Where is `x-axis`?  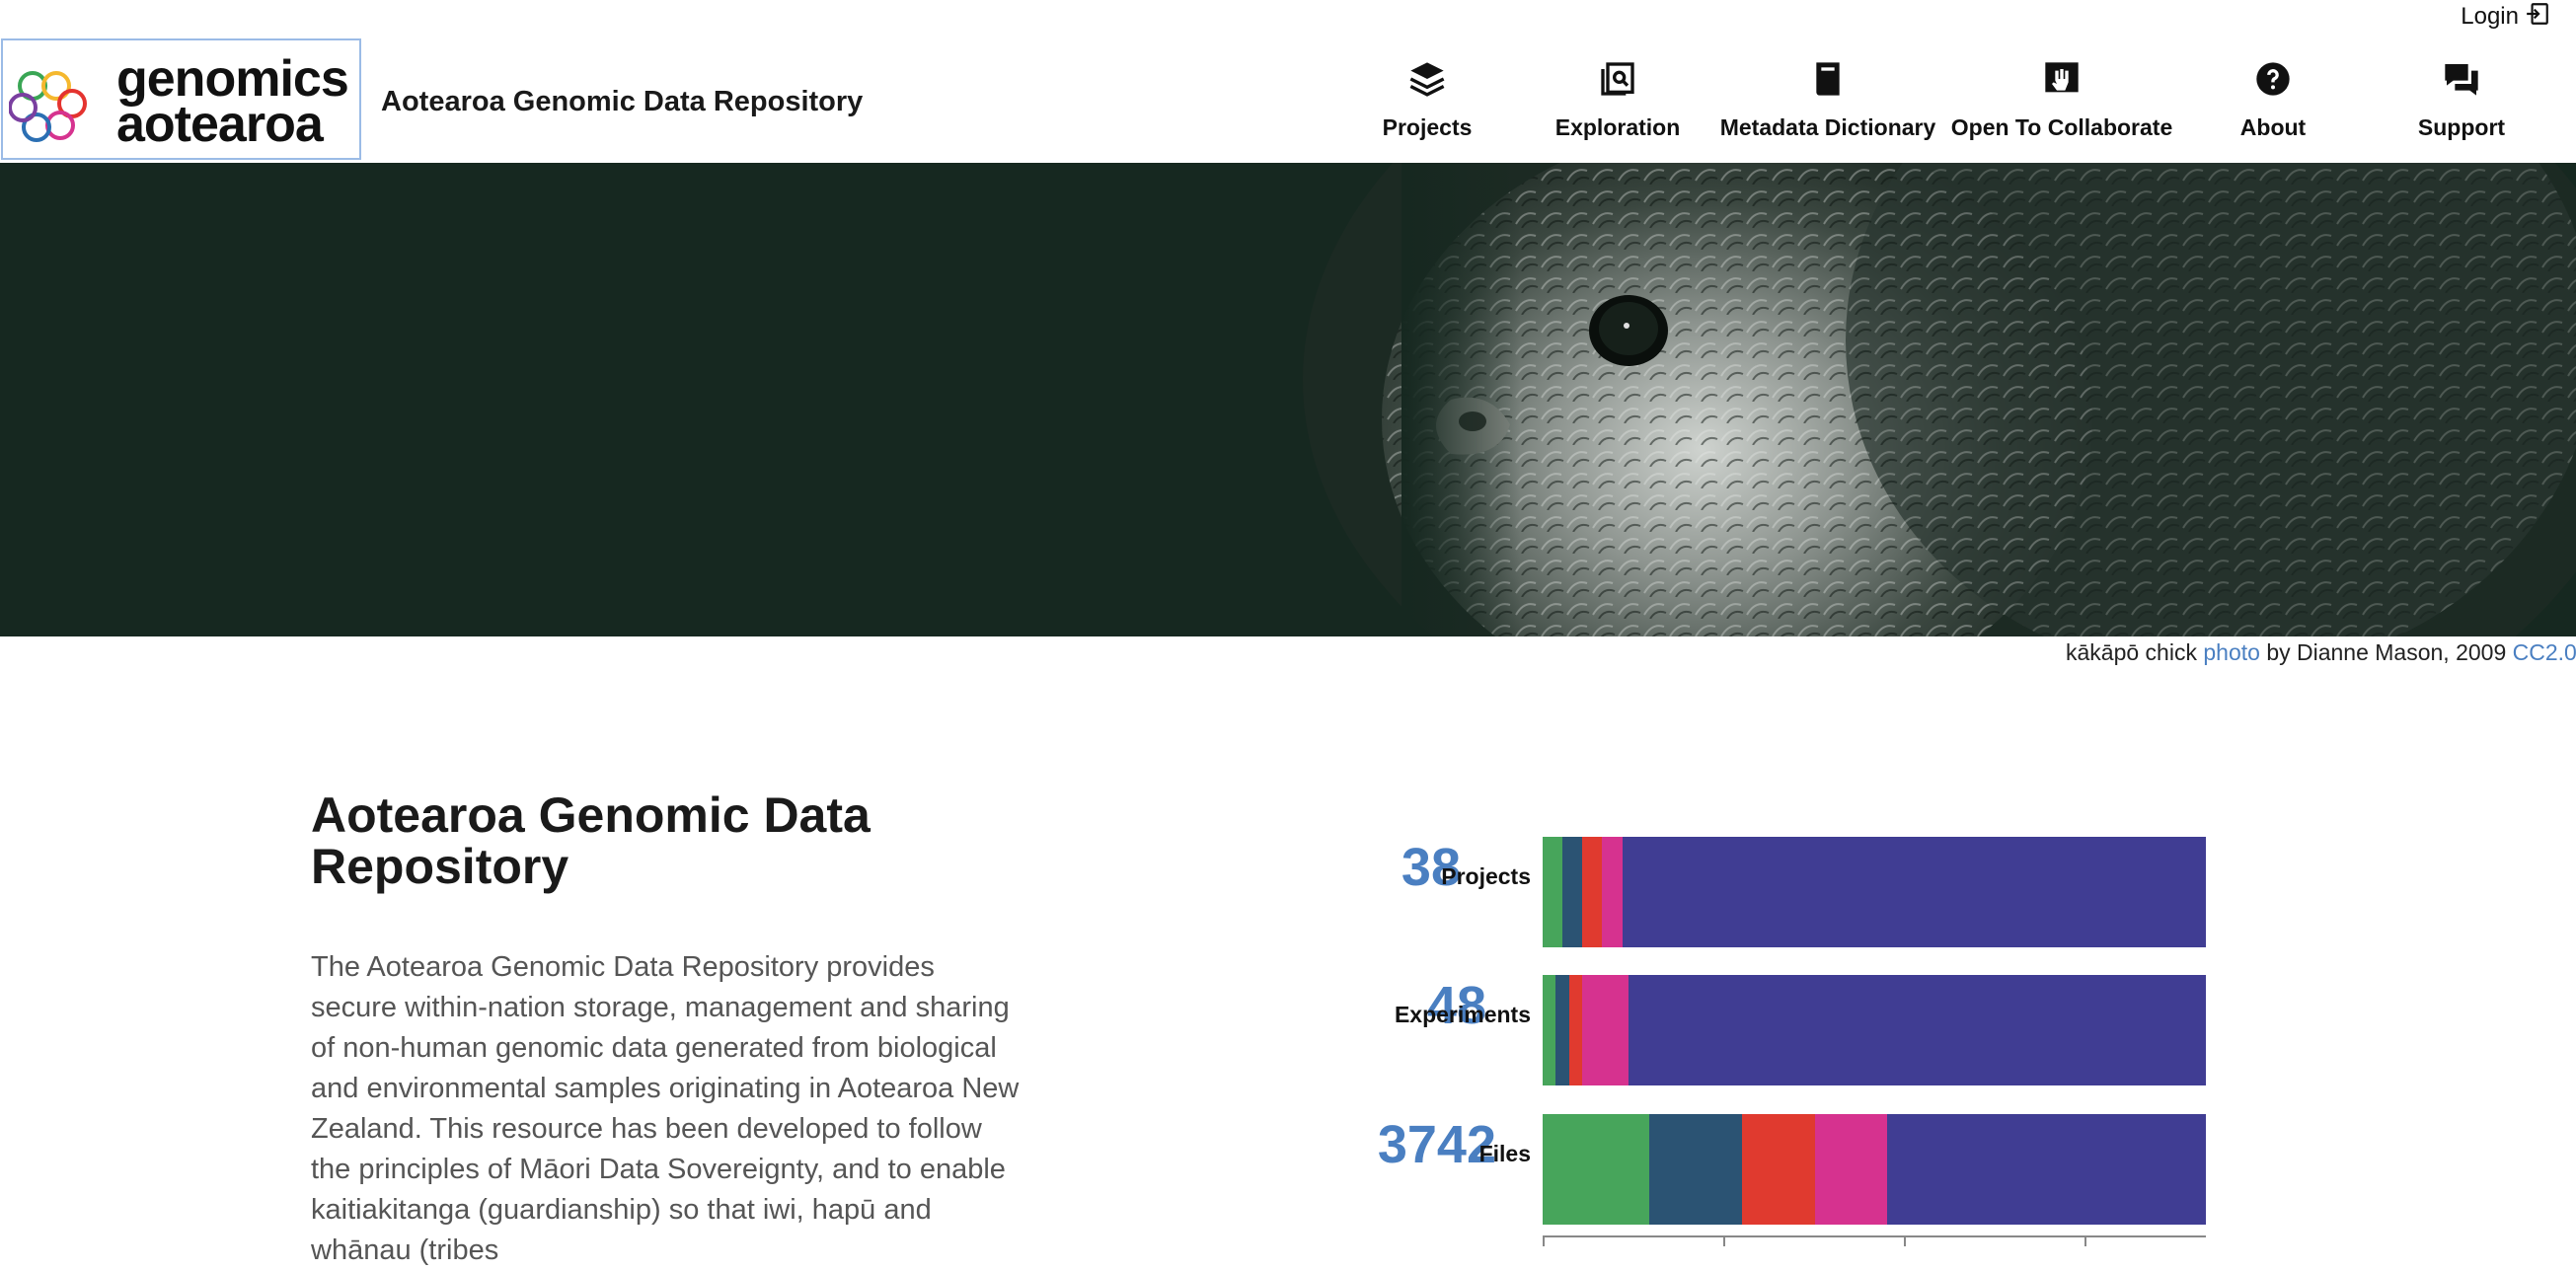 x-axis is located at coordinates (1875, 1241).